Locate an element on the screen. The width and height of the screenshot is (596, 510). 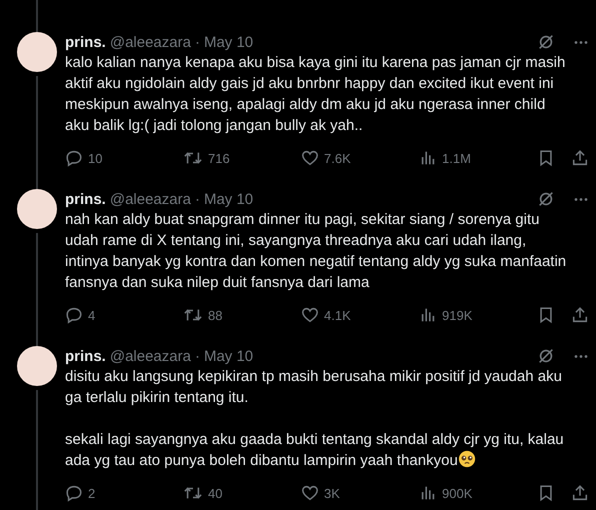
like-count: 3K is located at coordinates (332, 493).